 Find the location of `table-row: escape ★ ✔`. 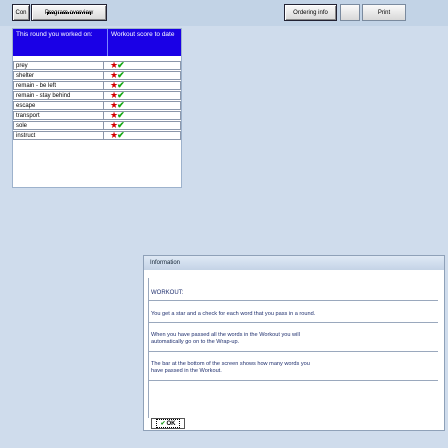

table-row: escape ★ ✔ is located at coordinates (97, 106).